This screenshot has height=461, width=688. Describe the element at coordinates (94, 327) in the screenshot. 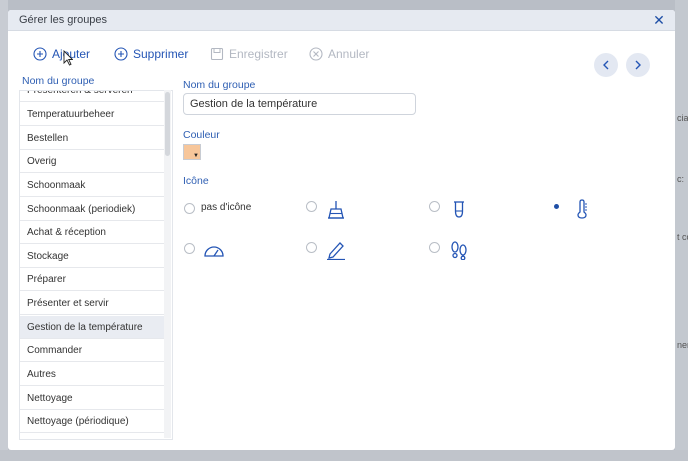

I see `list-item-selected: Gestion de la température` at that location.